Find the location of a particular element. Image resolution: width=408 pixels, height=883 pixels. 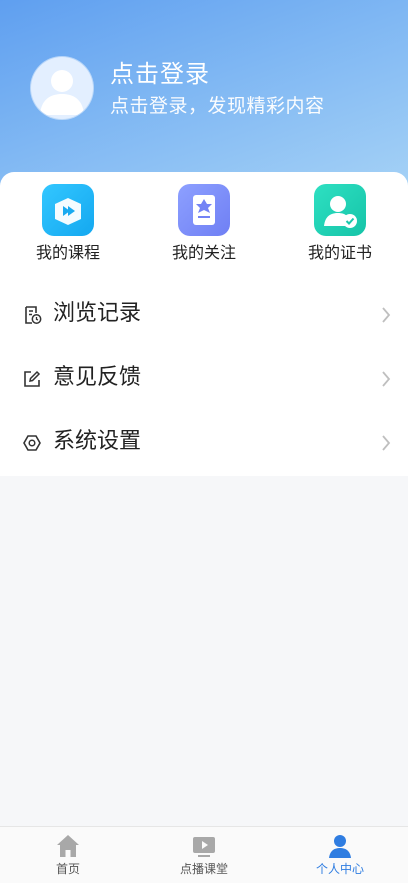

home-icon is located at coordinates (68, 846).